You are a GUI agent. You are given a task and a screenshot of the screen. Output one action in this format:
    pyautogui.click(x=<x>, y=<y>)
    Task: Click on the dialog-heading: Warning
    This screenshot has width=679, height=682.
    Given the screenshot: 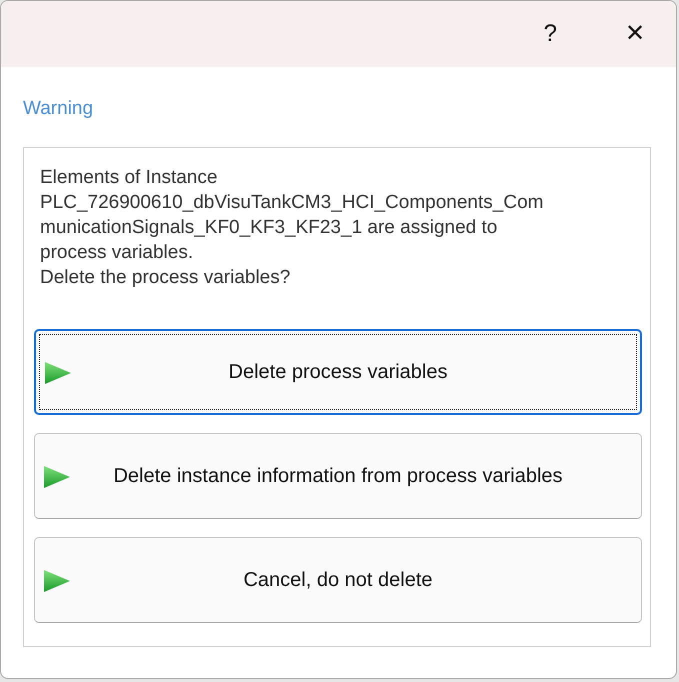 What is the action you would take?
    pyautogui.click(x=58, y=109)
    